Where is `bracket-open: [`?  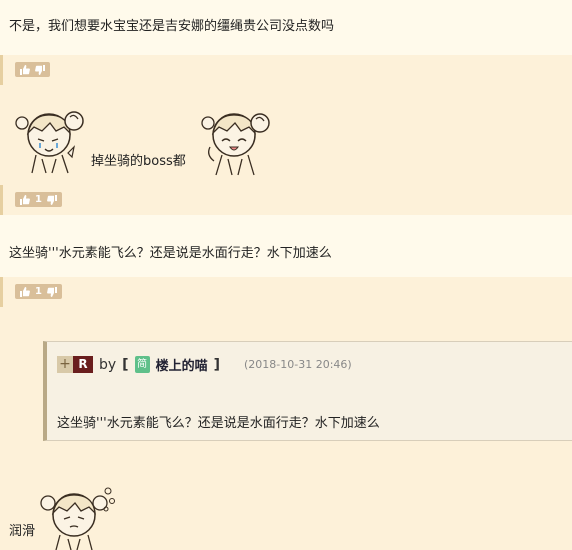
bracket-open: [ is located at coordinates (125, 364).